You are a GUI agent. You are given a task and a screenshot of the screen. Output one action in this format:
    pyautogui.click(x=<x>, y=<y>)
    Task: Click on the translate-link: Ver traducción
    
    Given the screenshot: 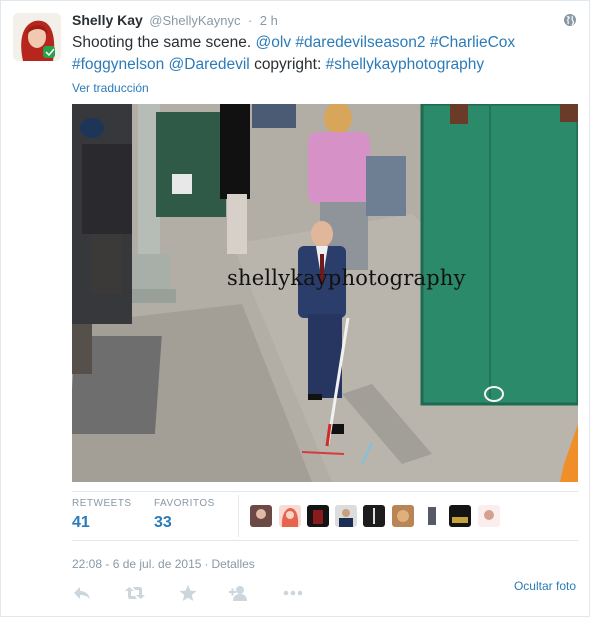 What is the action you would take?
    pyautogui.click(x=110, y=88)
    